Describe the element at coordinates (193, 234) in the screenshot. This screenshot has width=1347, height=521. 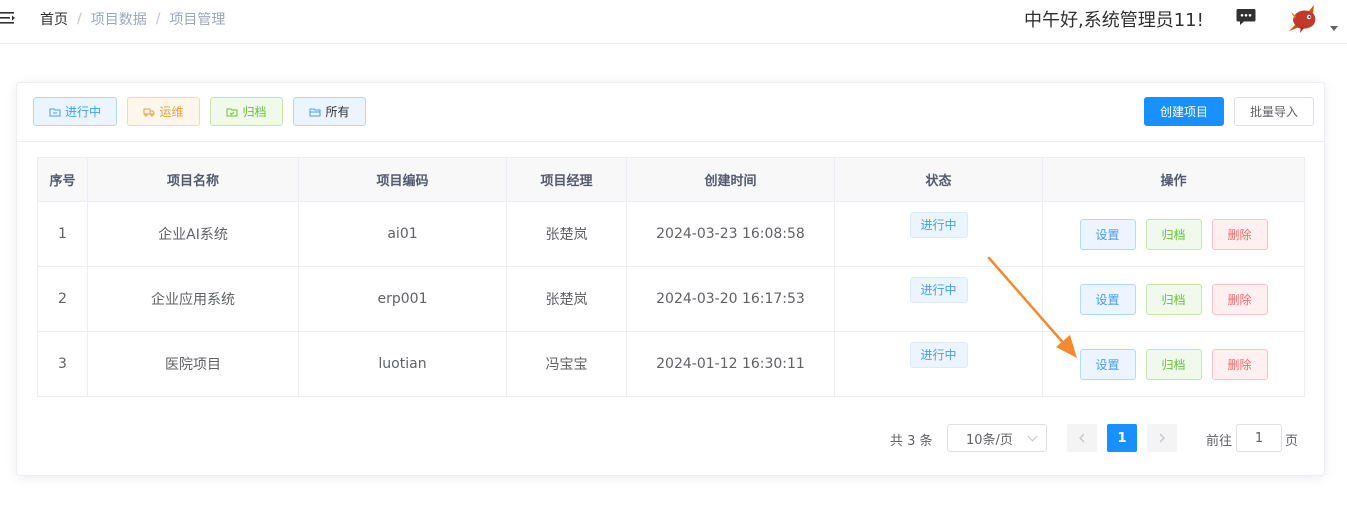
I see `cell-project-name: 企业AI系统` at that location.